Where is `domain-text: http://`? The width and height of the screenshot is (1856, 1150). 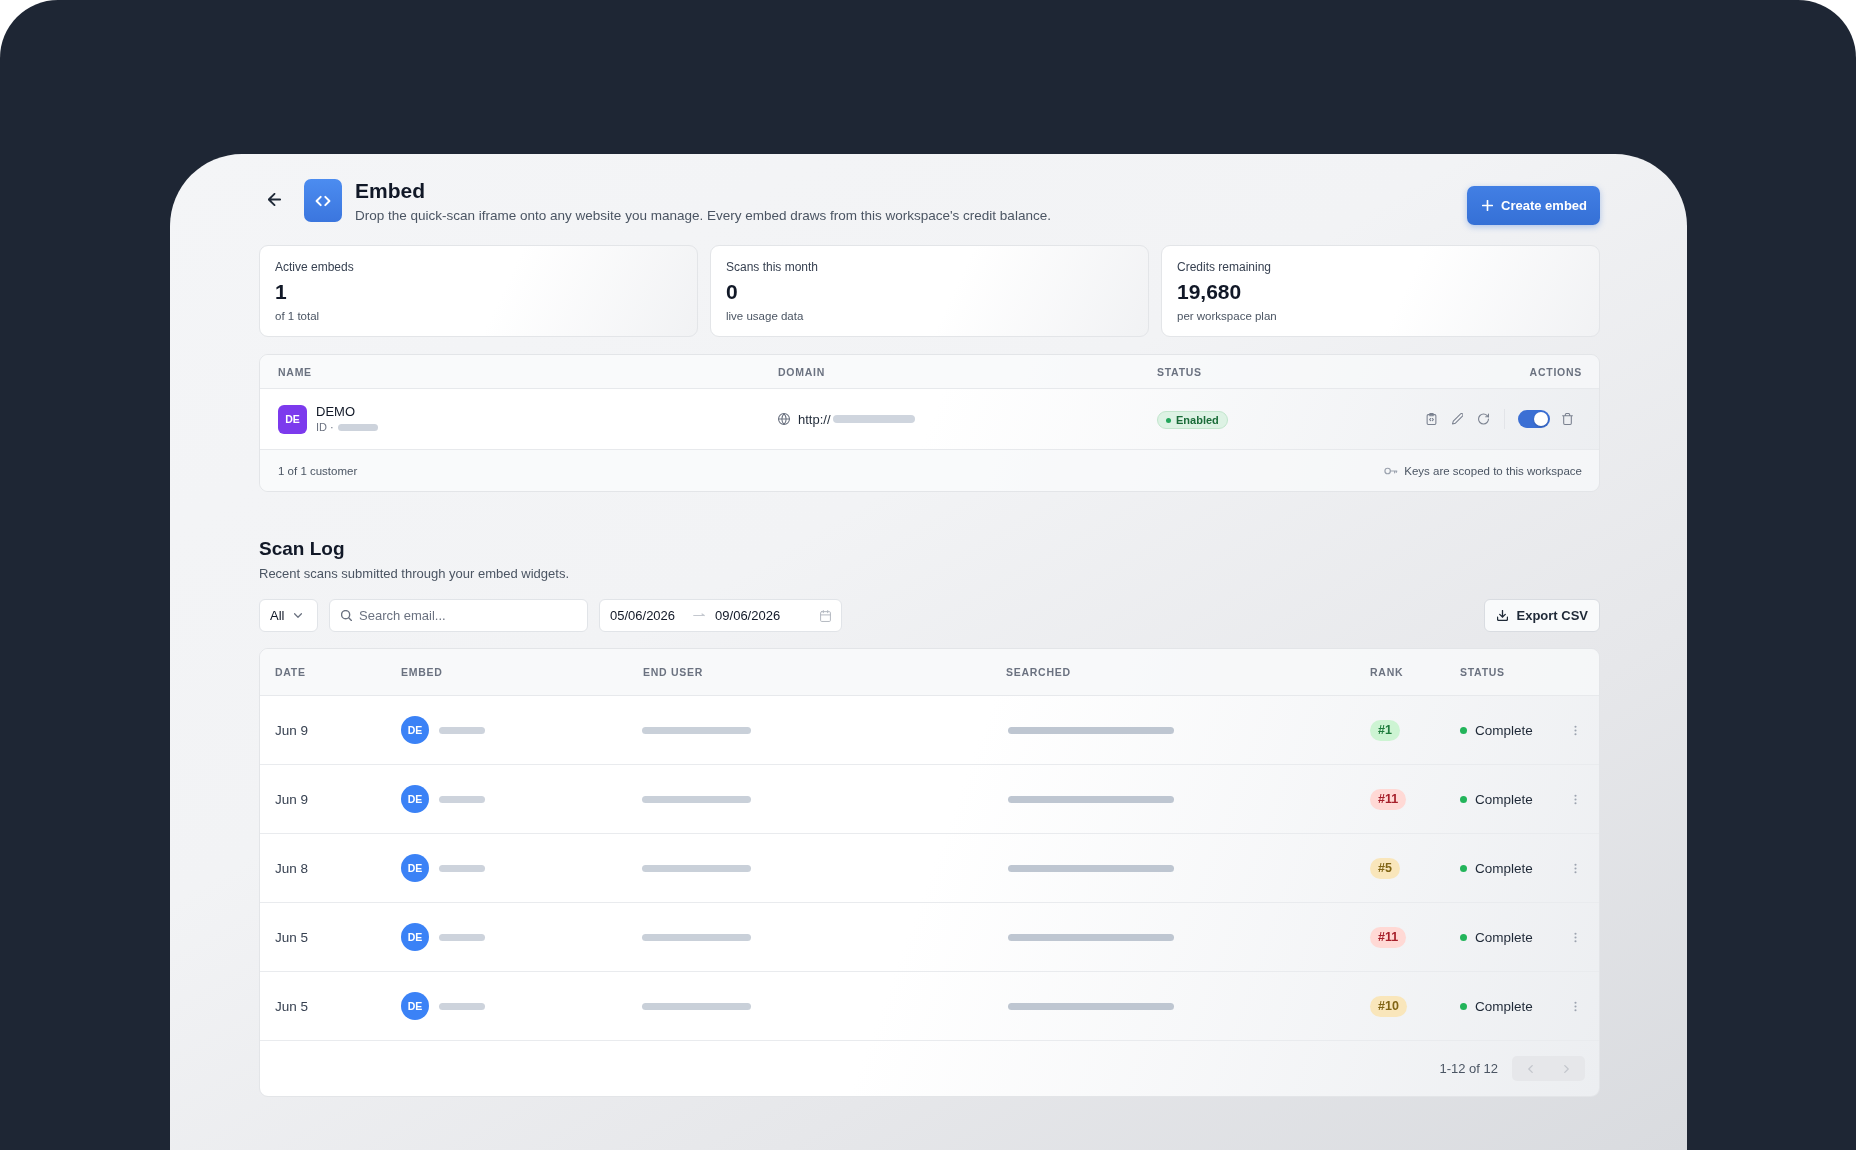
domain-text: http:// is located at coordinates (814, 419).